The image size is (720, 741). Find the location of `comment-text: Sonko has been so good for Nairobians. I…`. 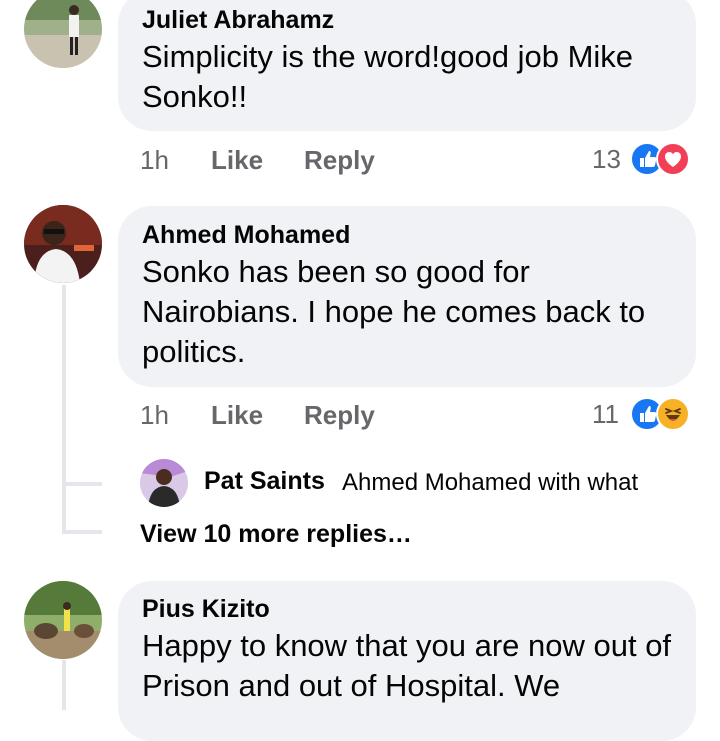

comment-text: Sonko has been so good for Nairobians. I… is located at coordinates (394, 311).